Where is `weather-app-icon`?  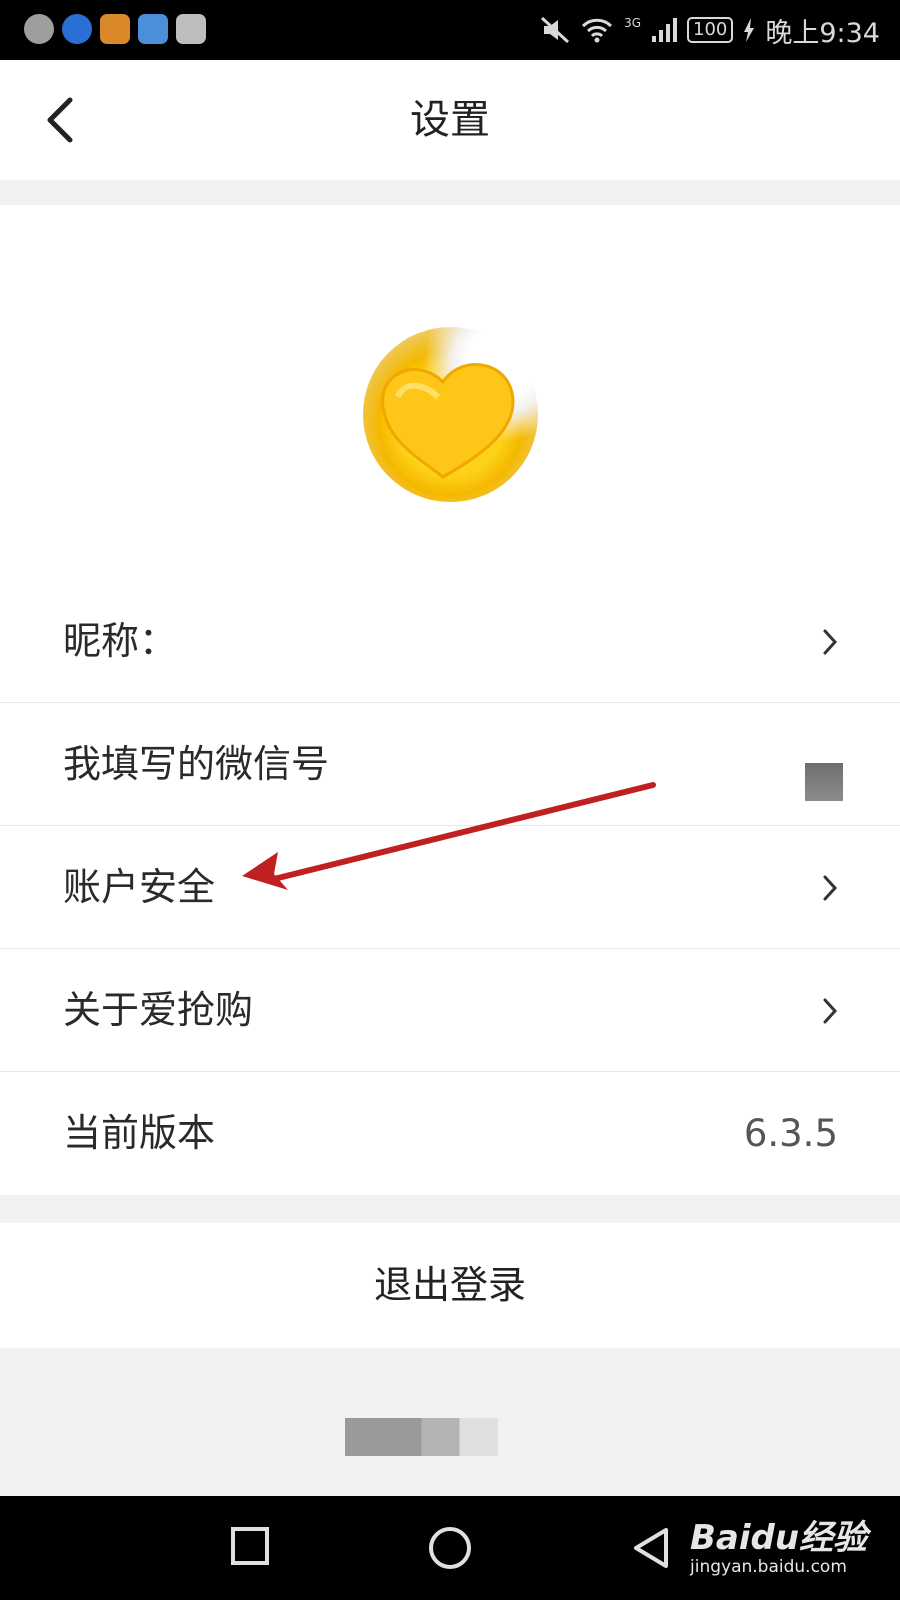 weather-app-icon is located at coordinates (77, 29).